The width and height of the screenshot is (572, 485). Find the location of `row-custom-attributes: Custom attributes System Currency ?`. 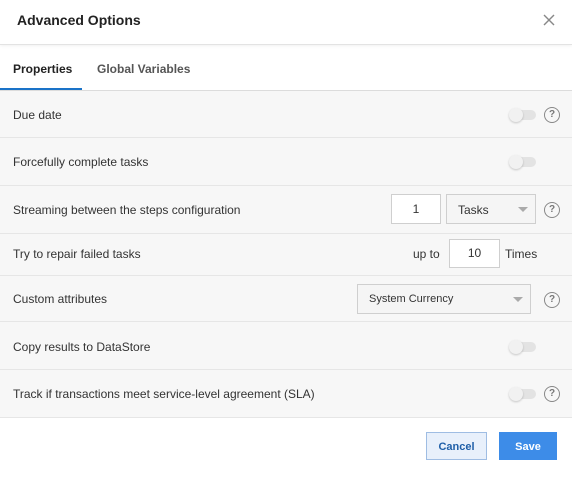

row-custom-attributes: Custom attributes System Currency ? is located at coordinates (286, 299).